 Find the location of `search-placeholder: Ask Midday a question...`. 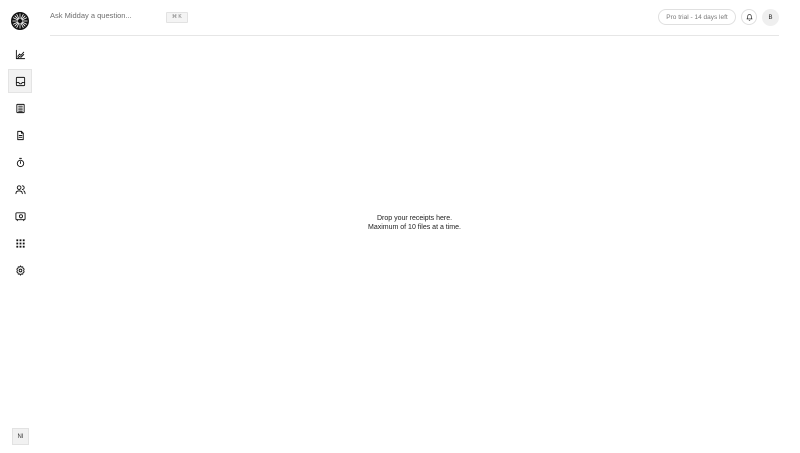

search-placeholder: Ask Midday a question... is located at coordinates (91, 15).